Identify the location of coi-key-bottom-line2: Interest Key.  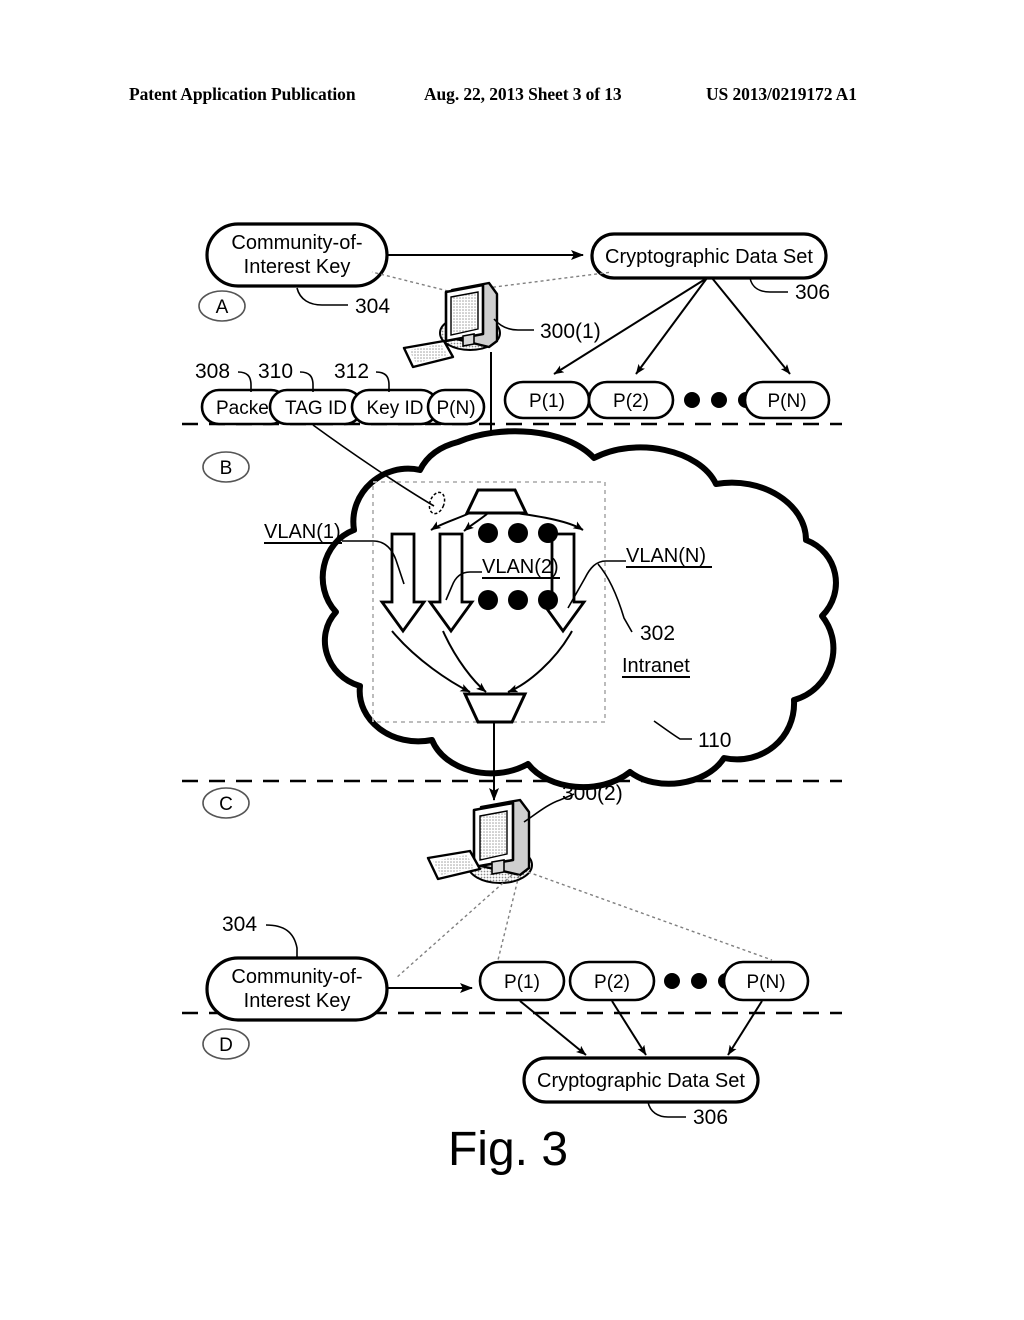
(297, 1001).